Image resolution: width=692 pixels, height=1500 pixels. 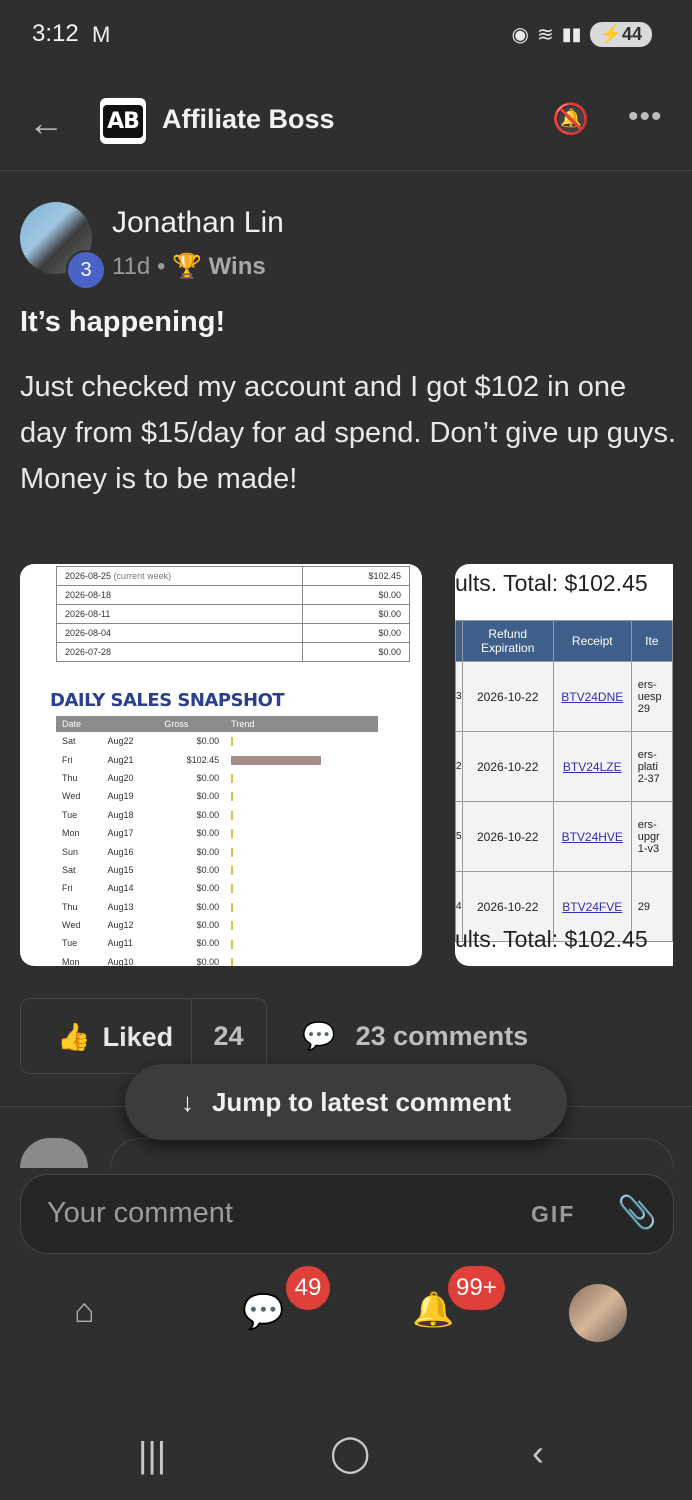 I want to click on receipt-row: 2 2026-10-22 BTV24LZE ers- plati 2-37, so click(x=564, y=766).